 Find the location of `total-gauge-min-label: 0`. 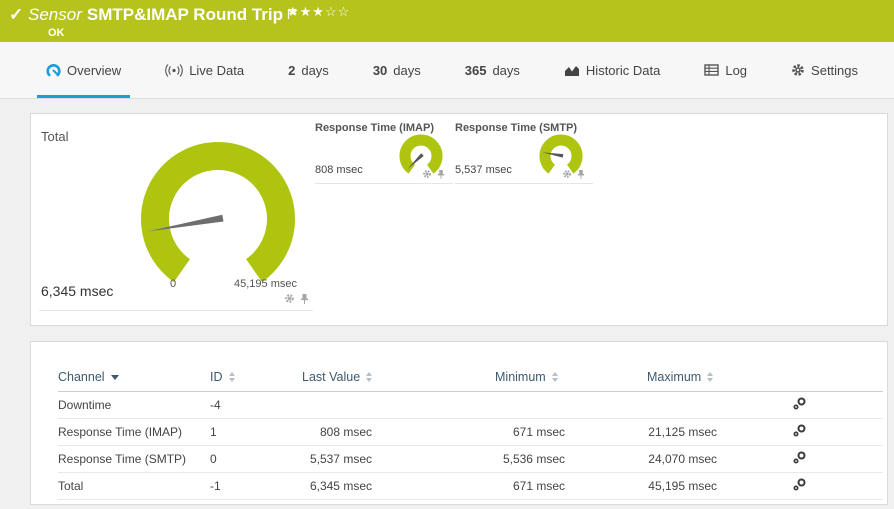

total-gauge-min-label: 0 is located at coordinates (173, 284).